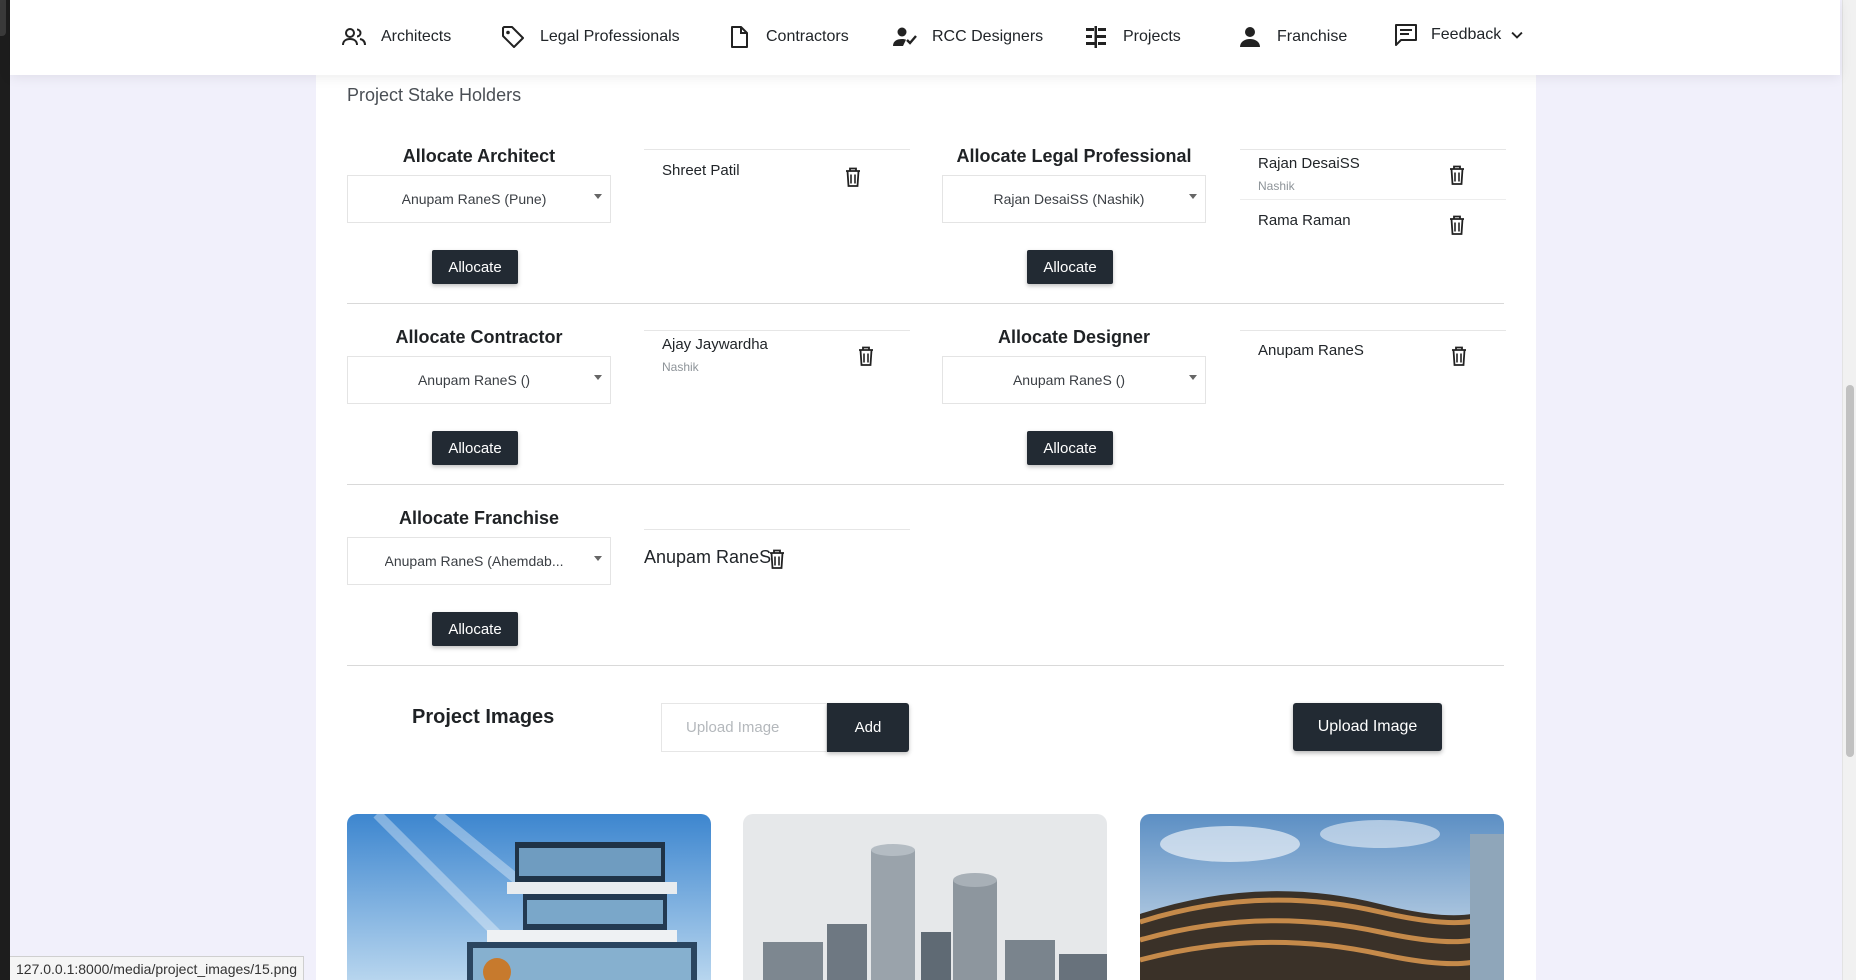 This screenshot has width=1856, height=980. I want to click on scrollbar-thumb, so click(1850, 571).